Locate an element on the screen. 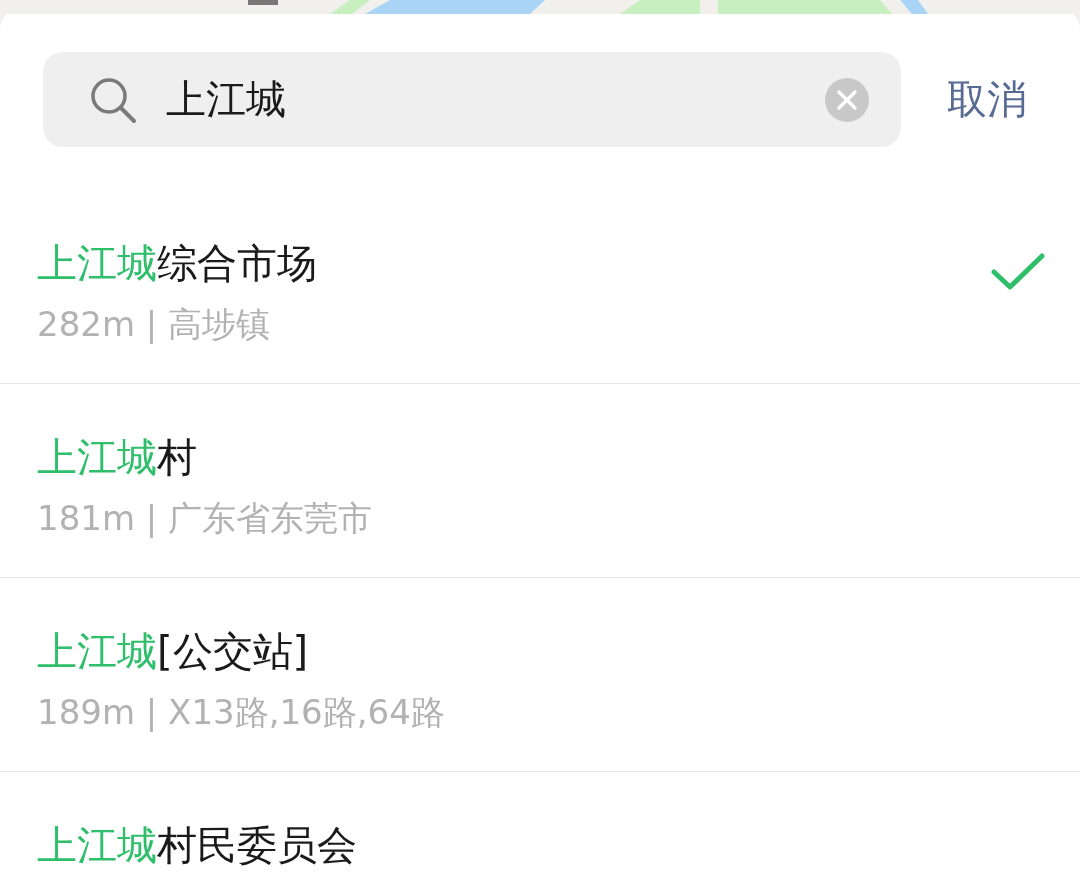  result-detail: 181m | 广东省东莞市 is located at coordinates (205, 518).